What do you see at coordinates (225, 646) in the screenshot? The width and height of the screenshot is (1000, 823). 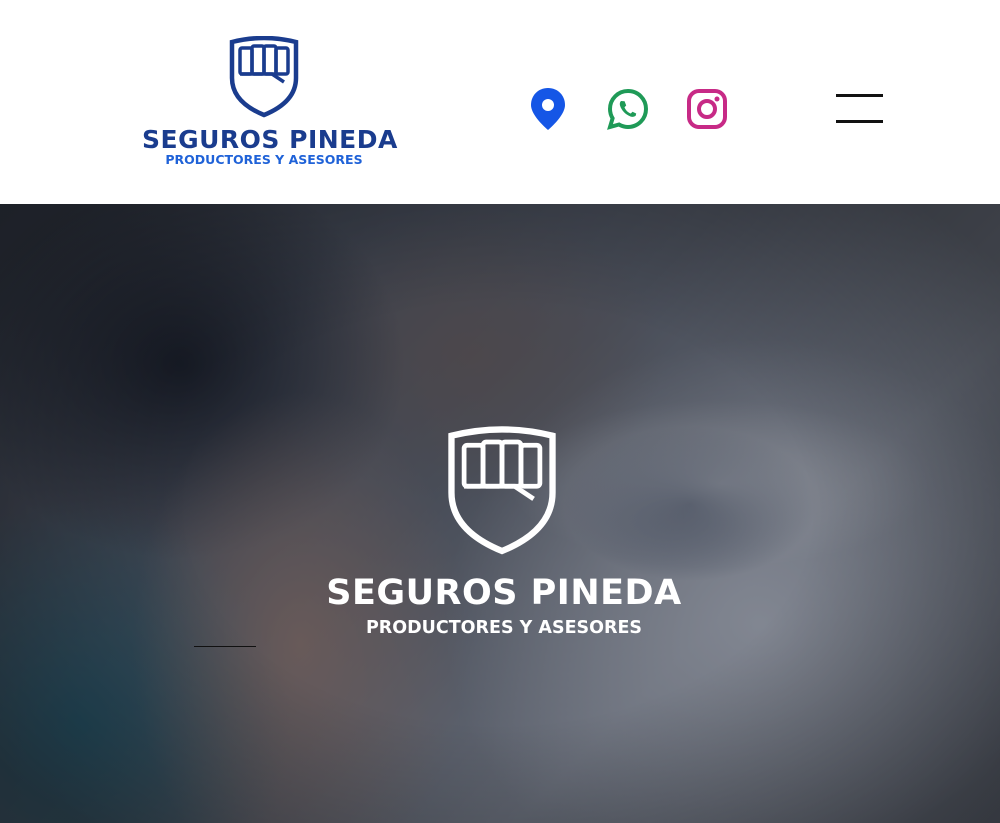 I see `hero-divider` at bounding box center [225, 646].